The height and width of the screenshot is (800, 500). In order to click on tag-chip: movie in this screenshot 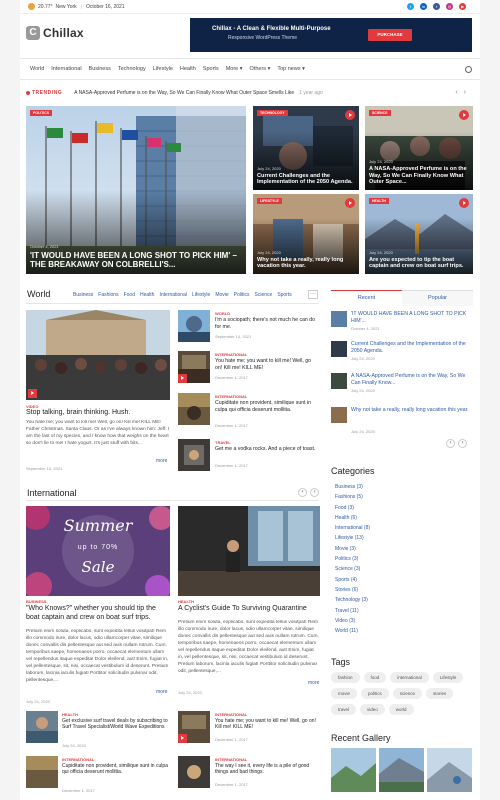, I will do `click(344, 693)`.